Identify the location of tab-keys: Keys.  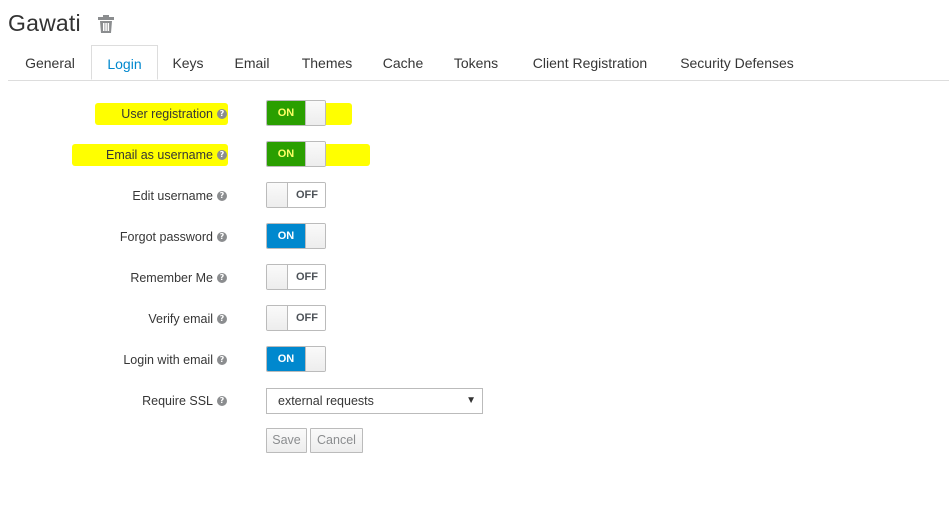
(188, 62).